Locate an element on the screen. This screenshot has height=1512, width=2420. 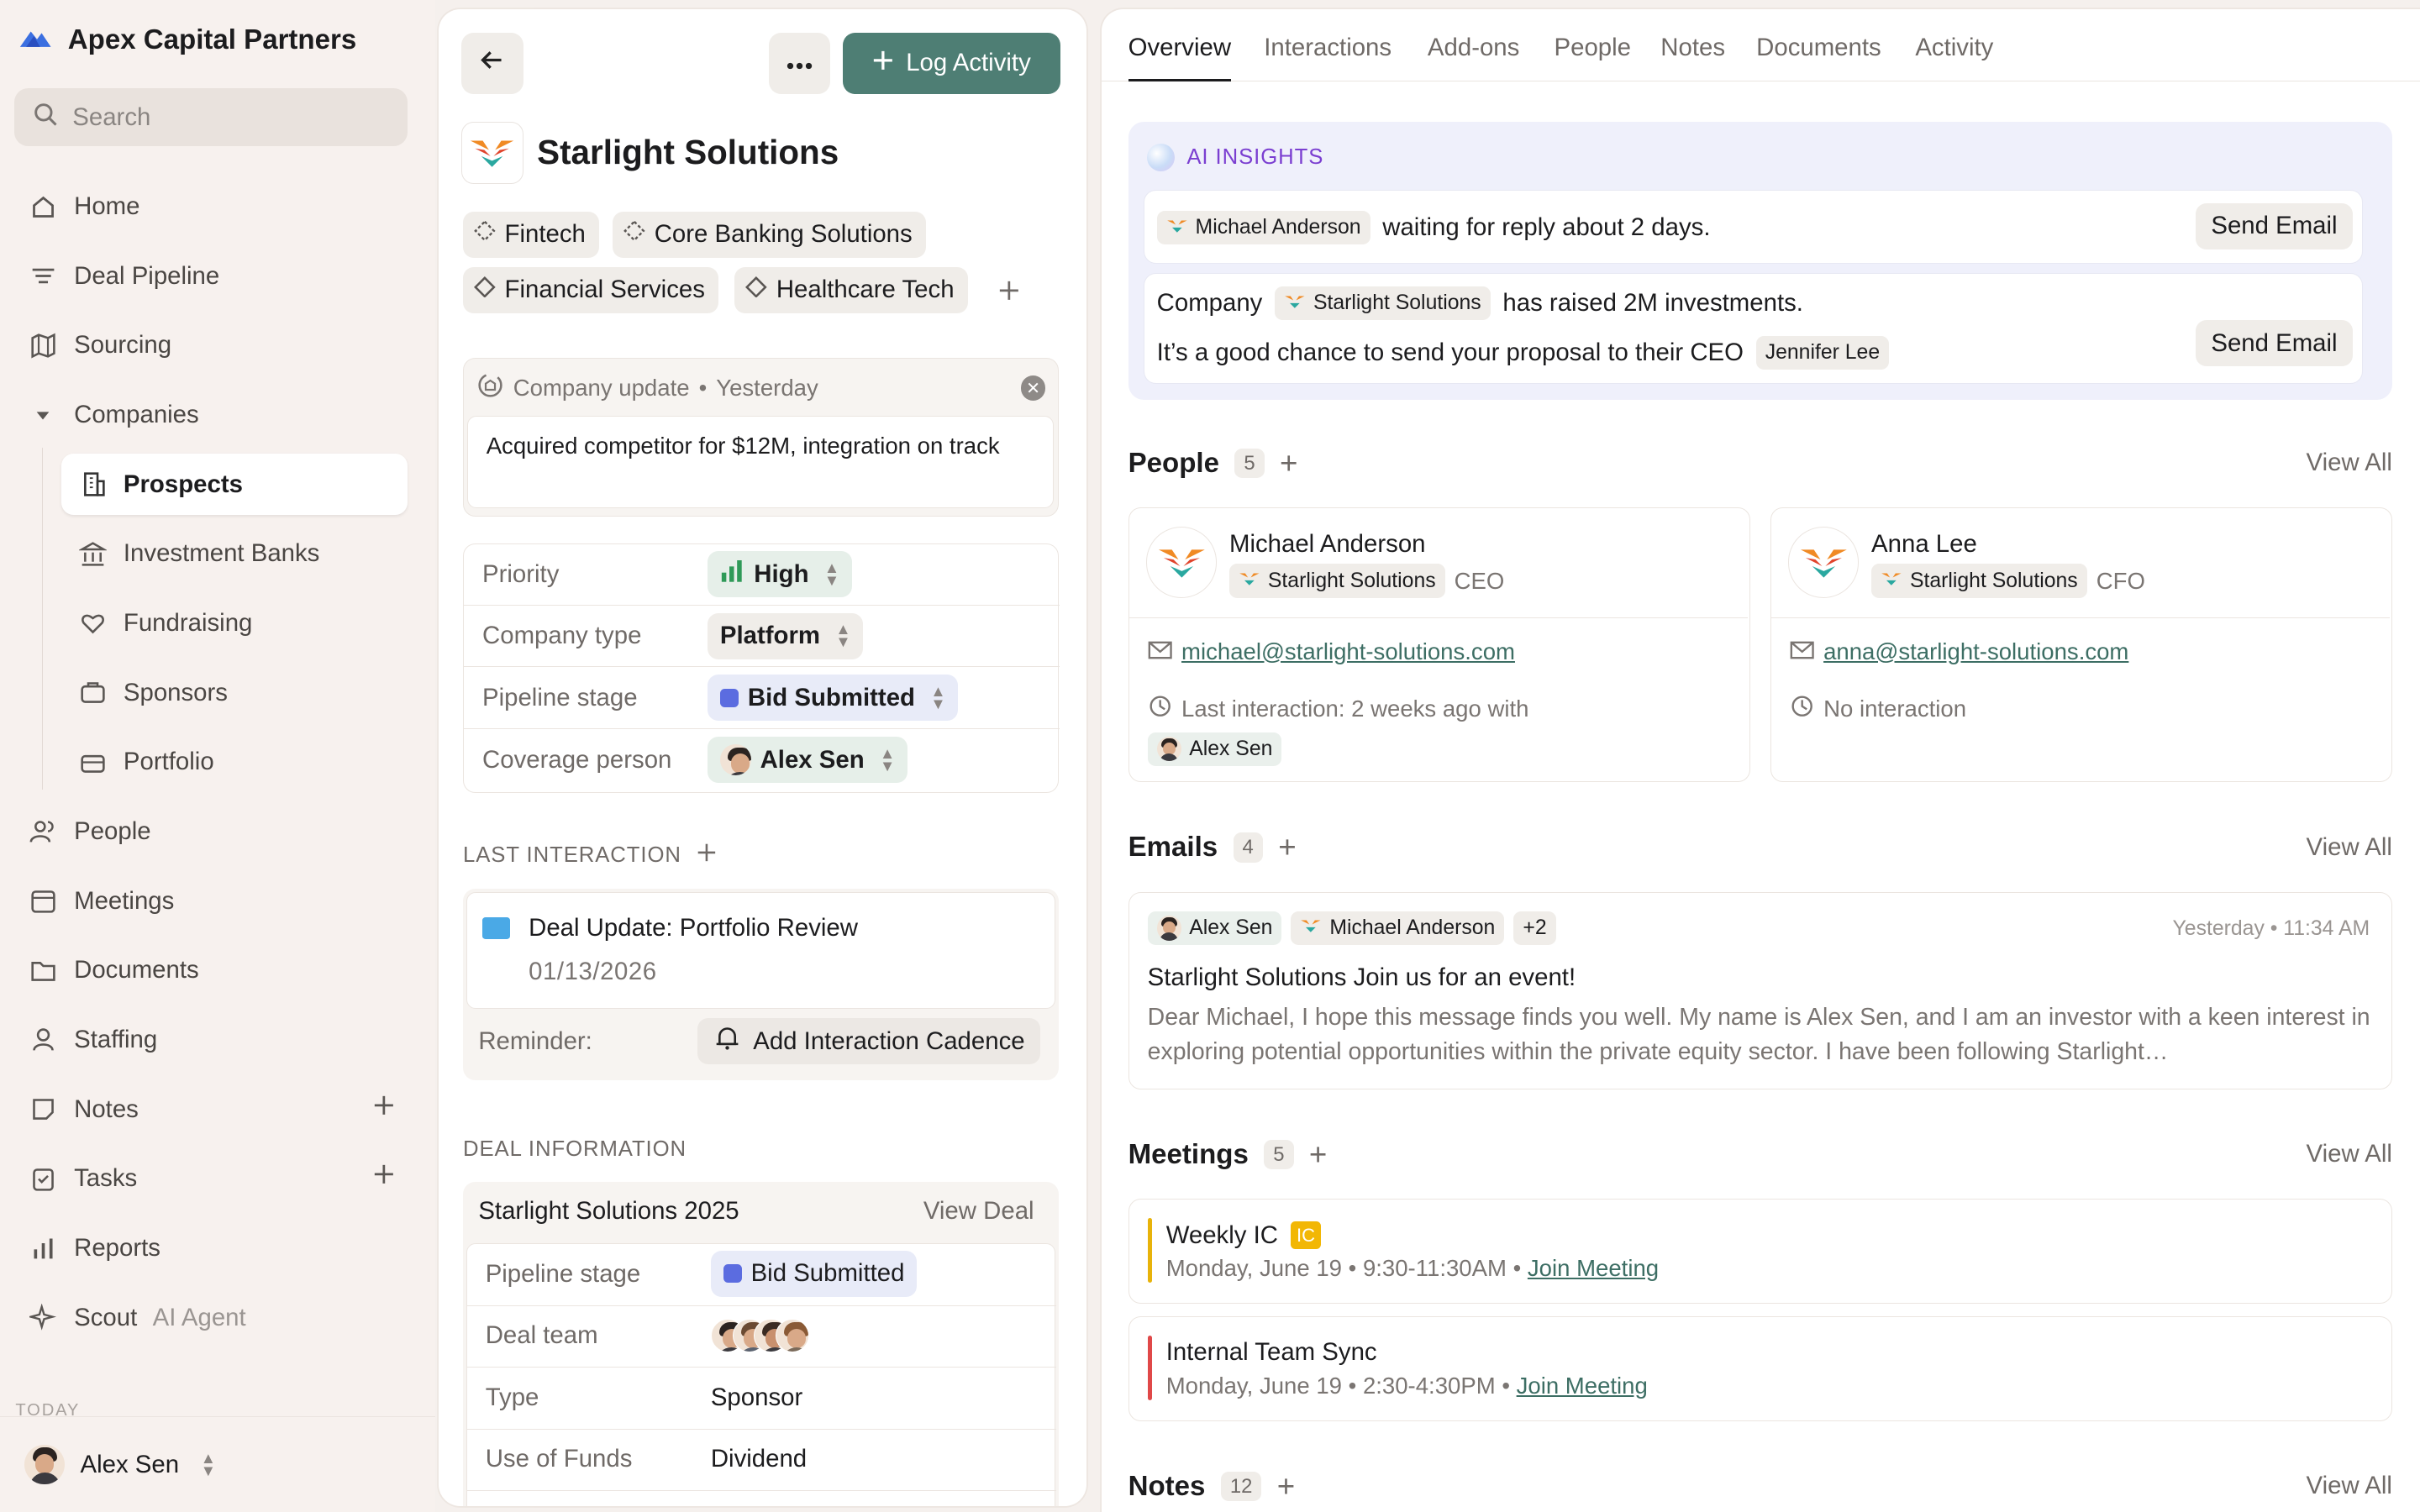
people-view-all-link: View All is located at coordinates (2349, 463).